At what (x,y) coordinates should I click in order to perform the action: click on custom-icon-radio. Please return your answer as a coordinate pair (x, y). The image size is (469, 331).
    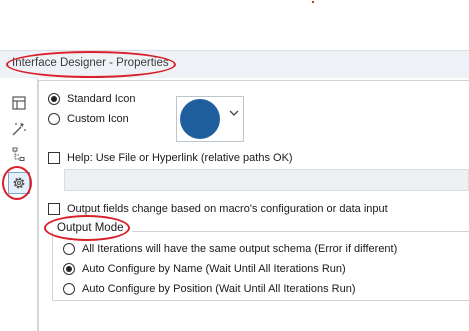
    Looking at the image, I should click on (54, 119).